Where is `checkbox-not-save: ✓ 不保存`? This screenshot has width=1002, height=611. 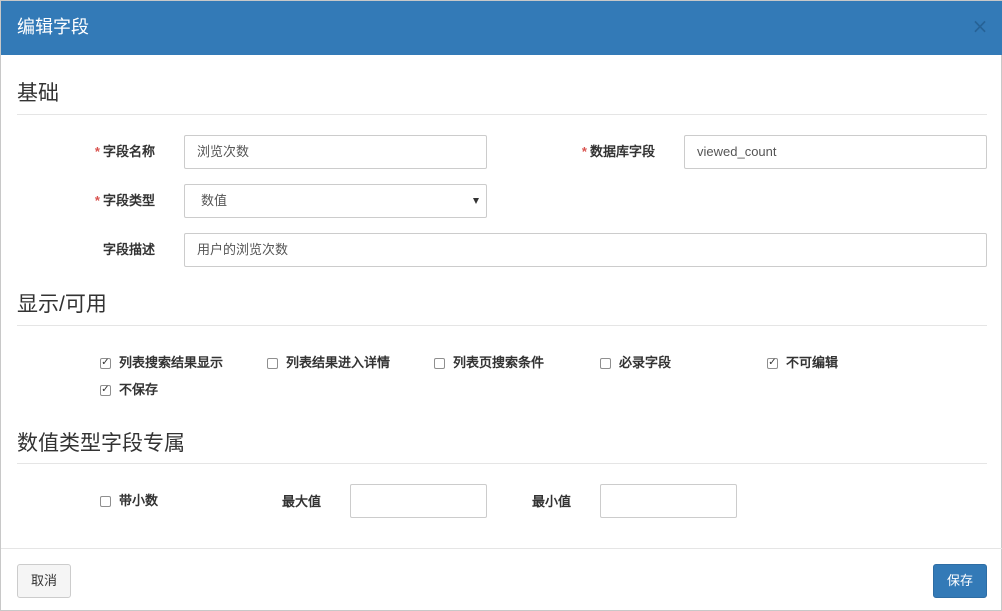
checkbox-not-save: ✓ 不保存 is located at coordinates (129, 390).